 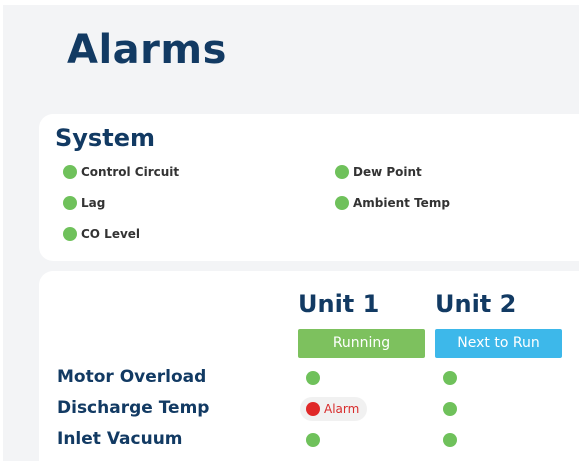 What do you see at coordinates (401, 203) in the screenshot?
I see `system-status-label: Ambient Temp` at bounding box center [401, 203].